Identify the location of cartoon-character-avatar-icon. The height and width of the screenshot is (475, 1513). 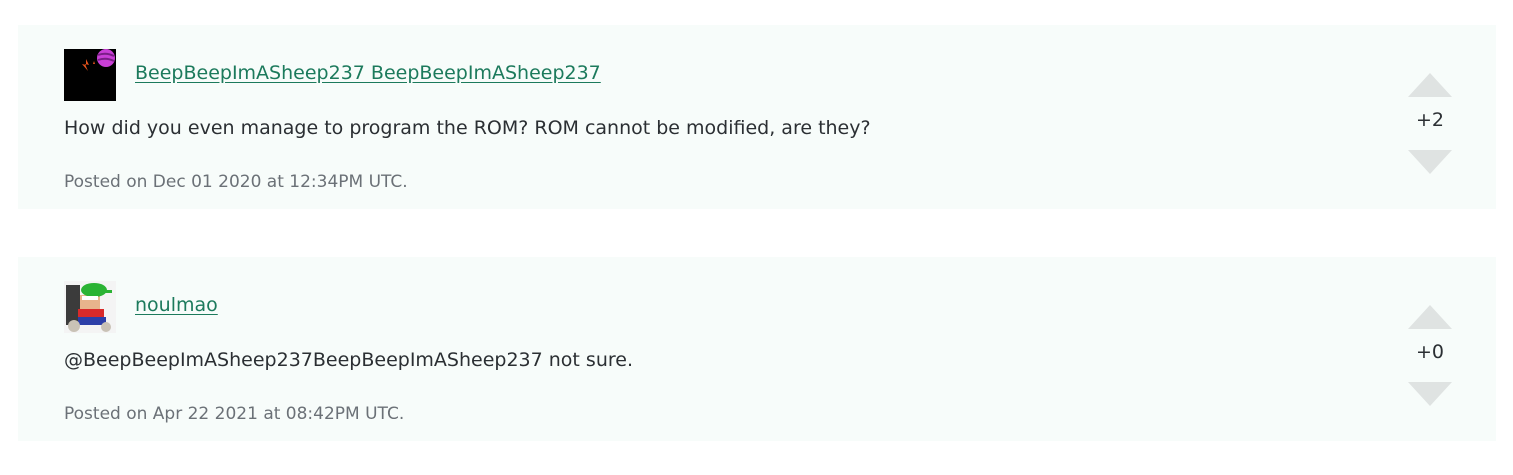
(90, 307).